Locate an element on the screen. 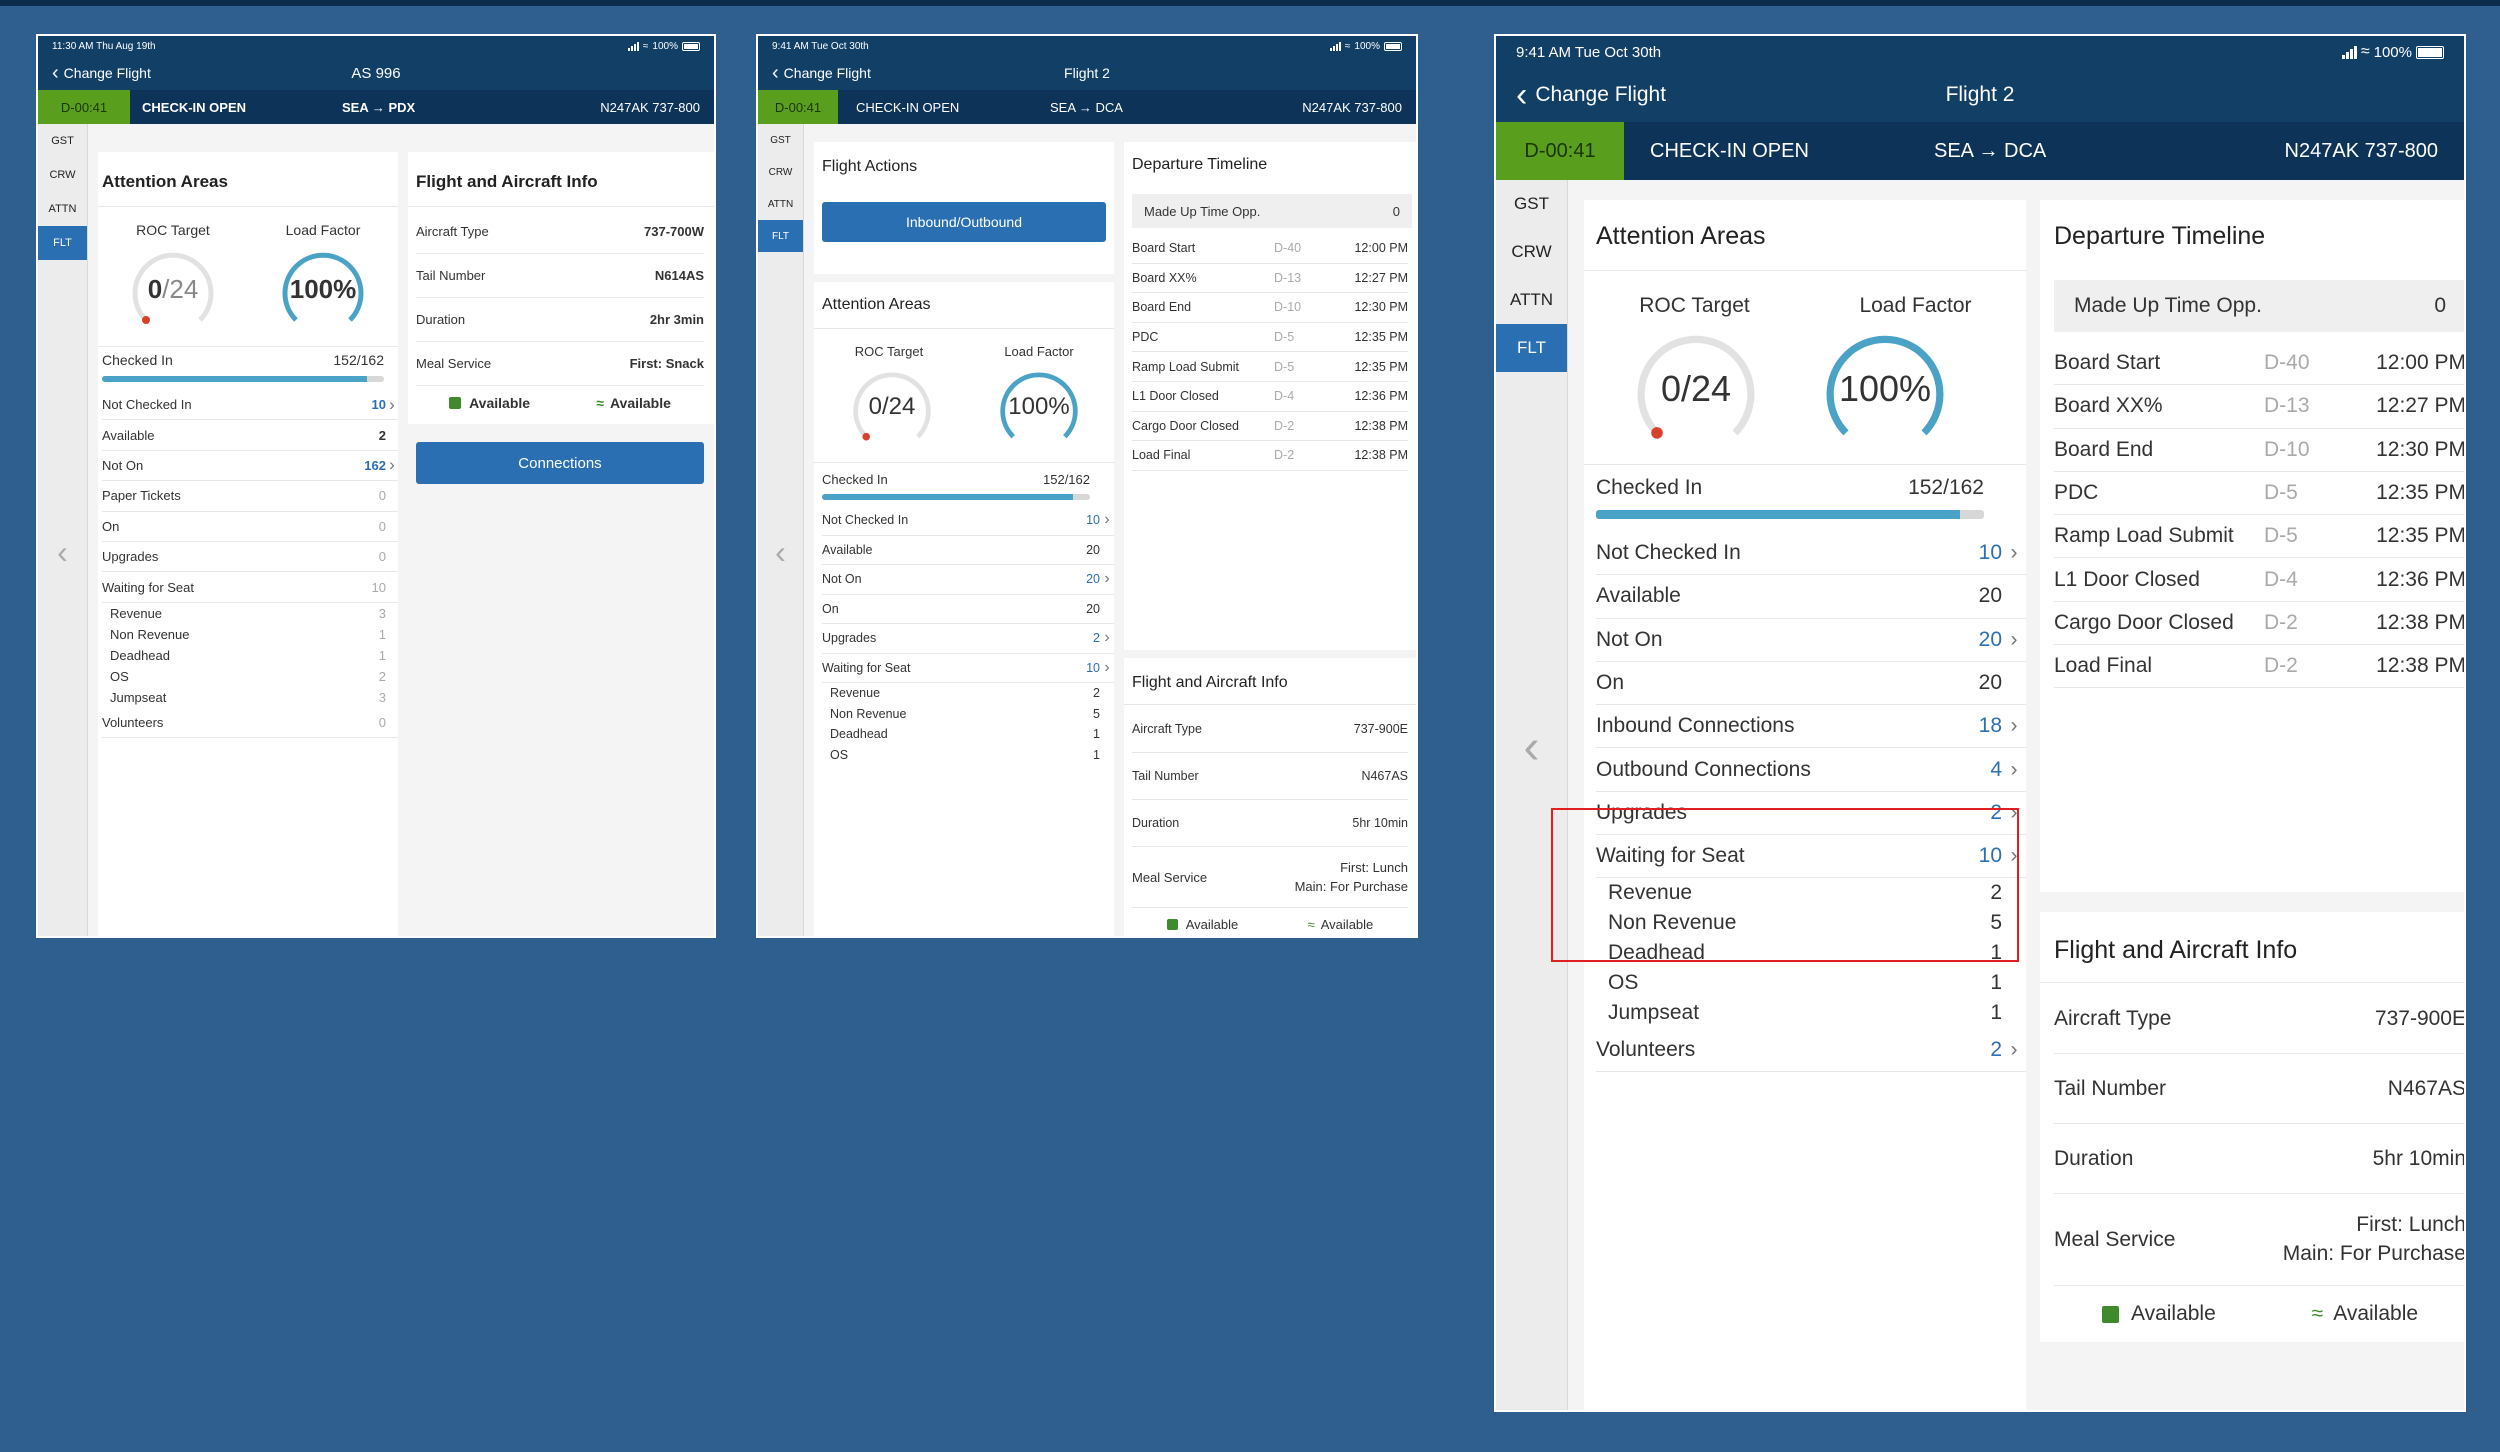 This screenshot has width=2500, height=1452. row-volunteers: Volunteers 2 › is located at coordinates (1811, 1050).